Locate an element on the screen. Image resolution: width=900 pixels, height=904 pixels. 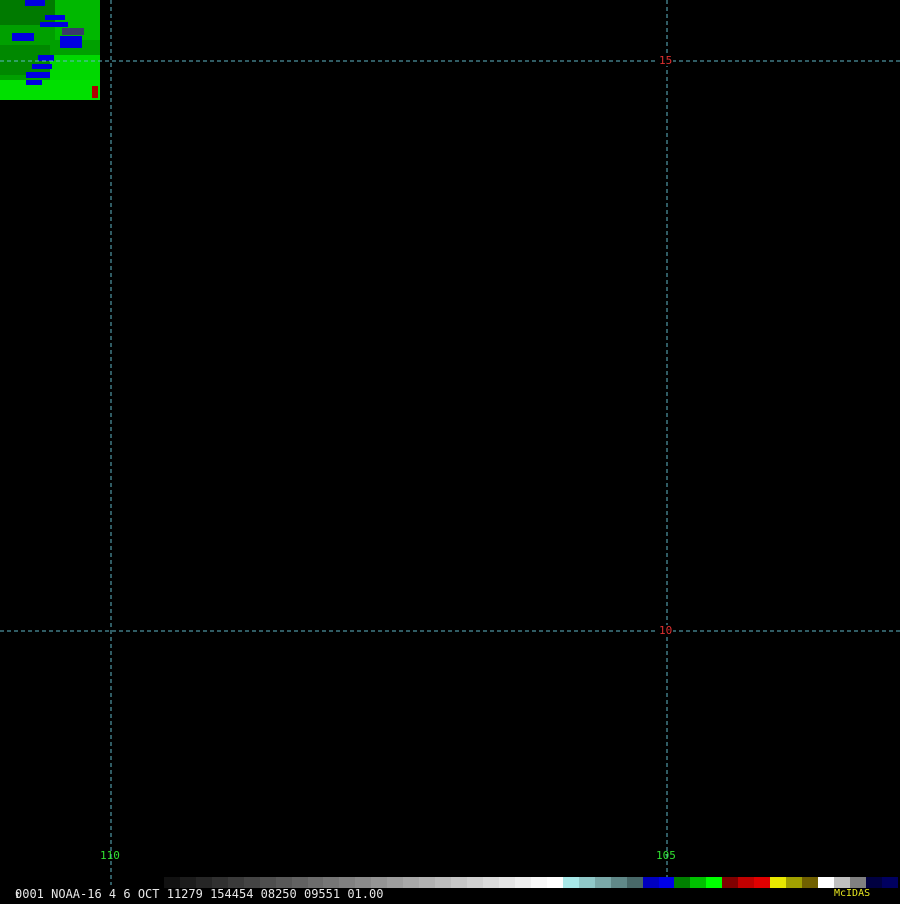
latitude-label: 10 is located at coordinates (666, 630).